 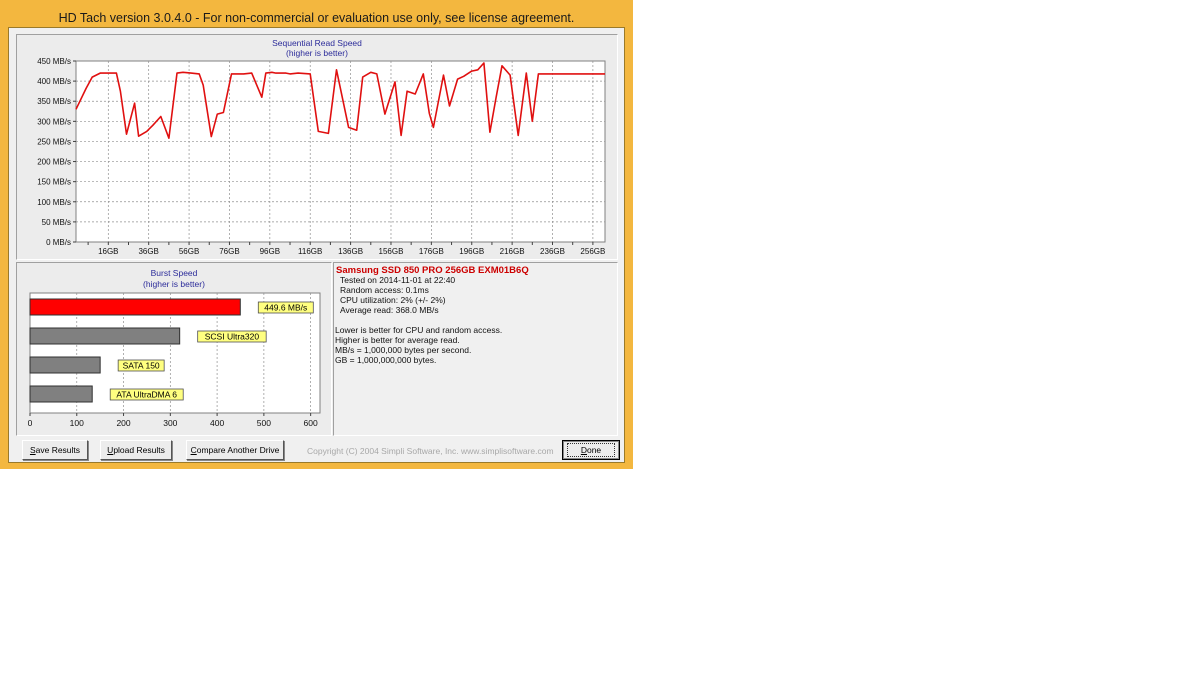 What do you see at coordinates (30, 423) in the screenshot?
I see `burst-x-tick-label: 0` at bounding box center [30, 423].